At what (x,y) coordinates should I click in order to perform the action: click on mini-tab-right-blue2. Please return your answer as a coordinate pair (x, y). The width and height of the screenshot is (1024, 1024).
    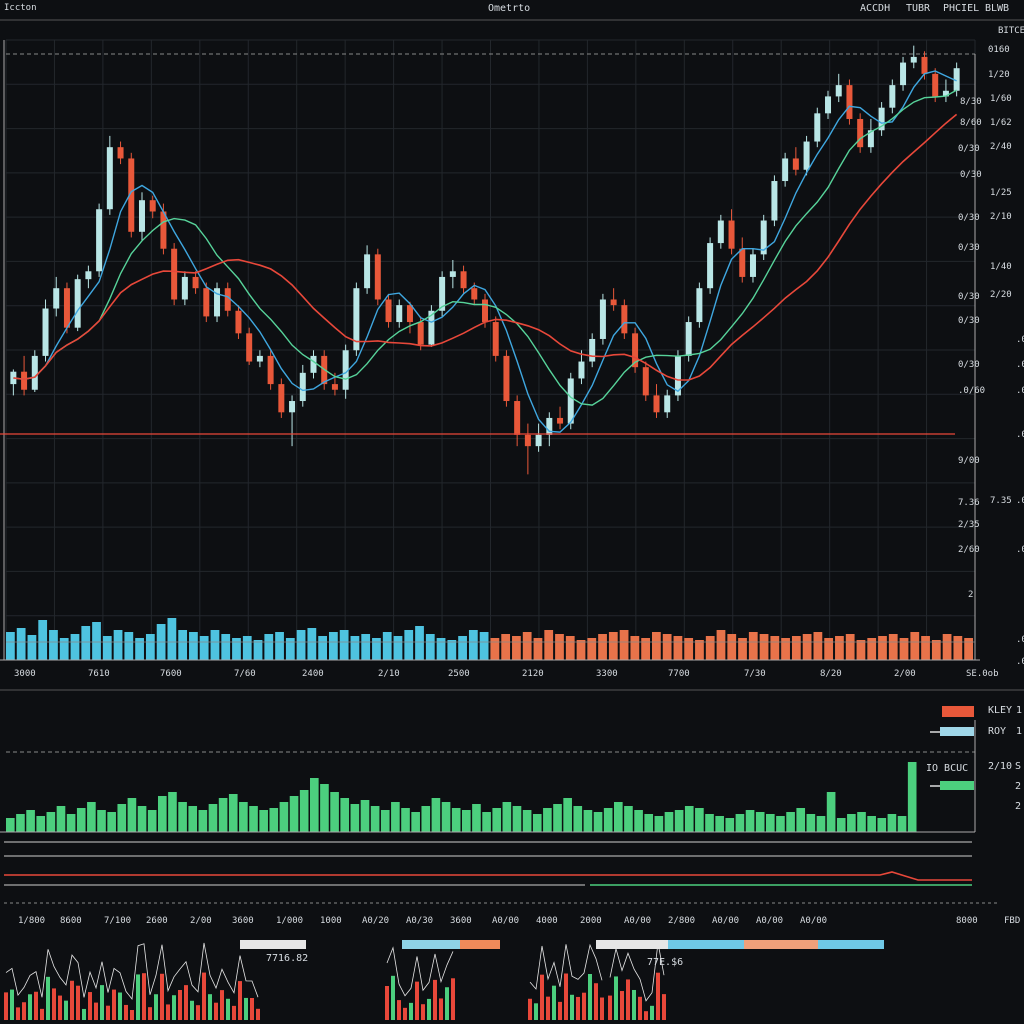
    Looking at the image, I should click on (851, 944).